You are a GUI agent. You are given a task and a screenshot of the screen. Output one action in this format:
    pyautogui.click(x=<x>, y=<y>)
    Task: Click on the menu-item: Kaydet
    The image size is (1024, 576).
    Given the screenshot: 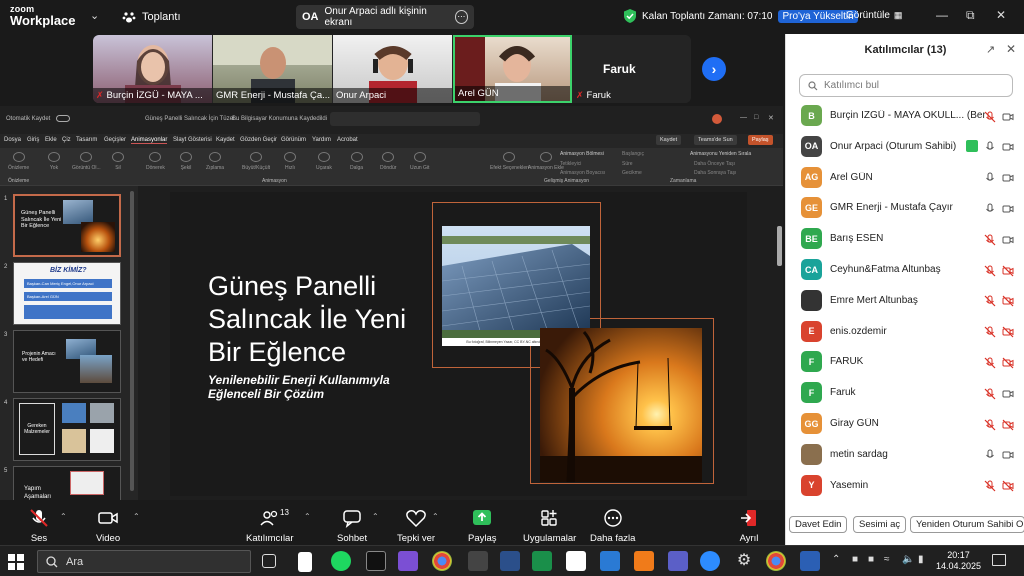 What is the action you would take?
    pyautogui.click(x=225, y=140)
    